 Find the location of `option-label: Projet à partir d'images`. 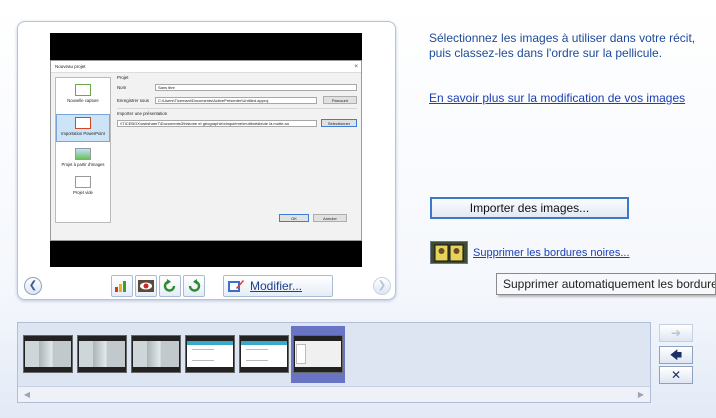

option-label: Projet à partir d'images is located at coordinates (83, 164).